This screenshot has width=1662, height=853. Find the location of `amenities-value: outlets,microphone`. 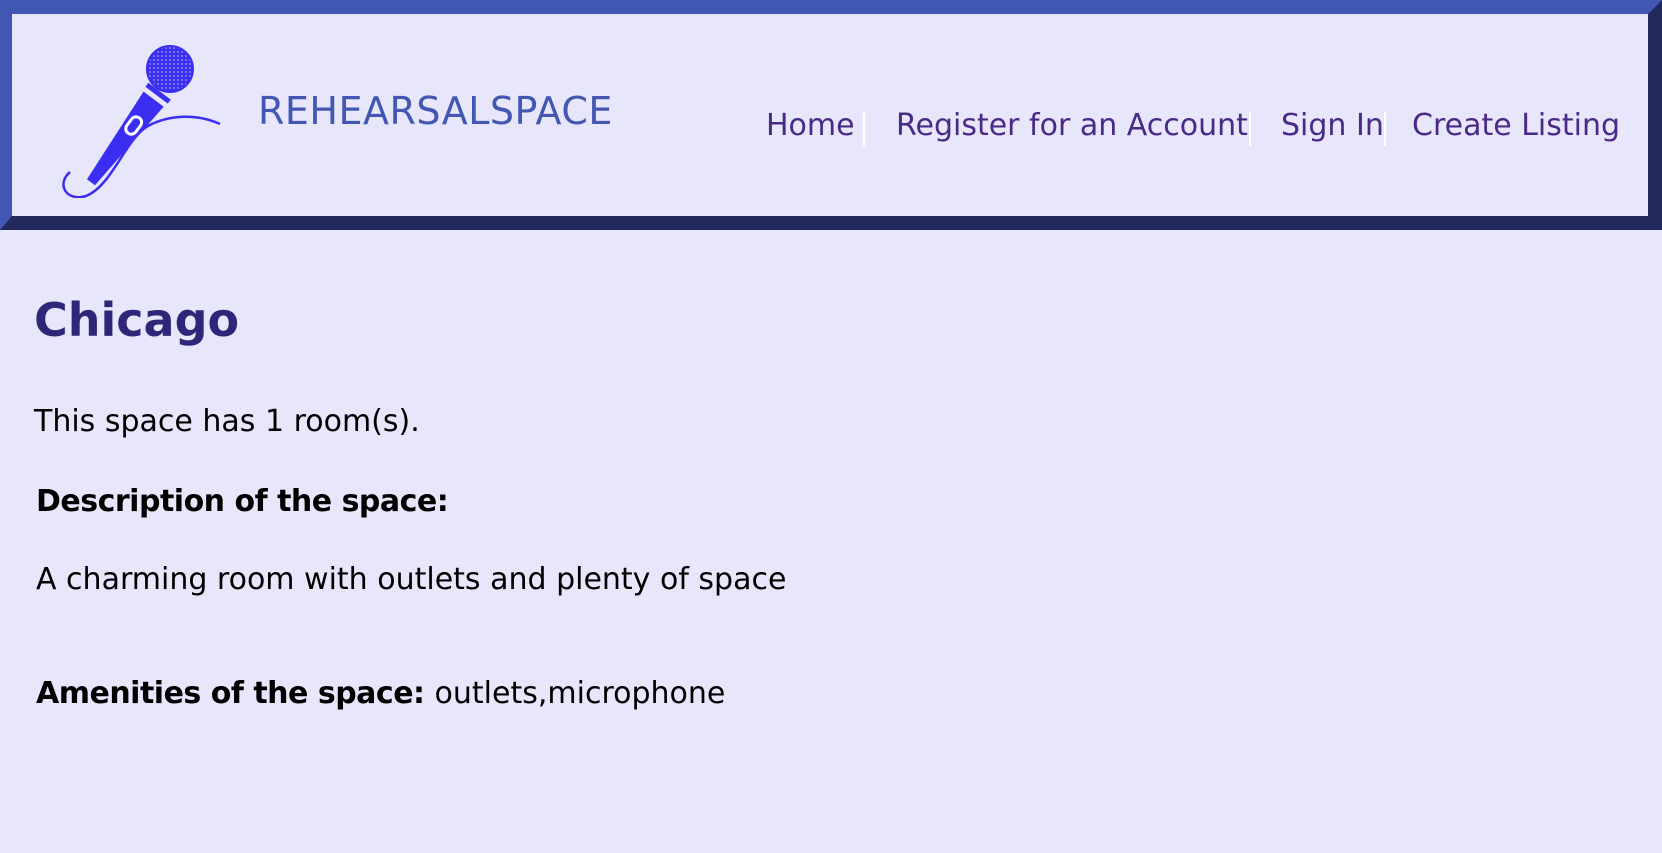

amenities-value: outlets,microphone is located at coordinates (580, 693).